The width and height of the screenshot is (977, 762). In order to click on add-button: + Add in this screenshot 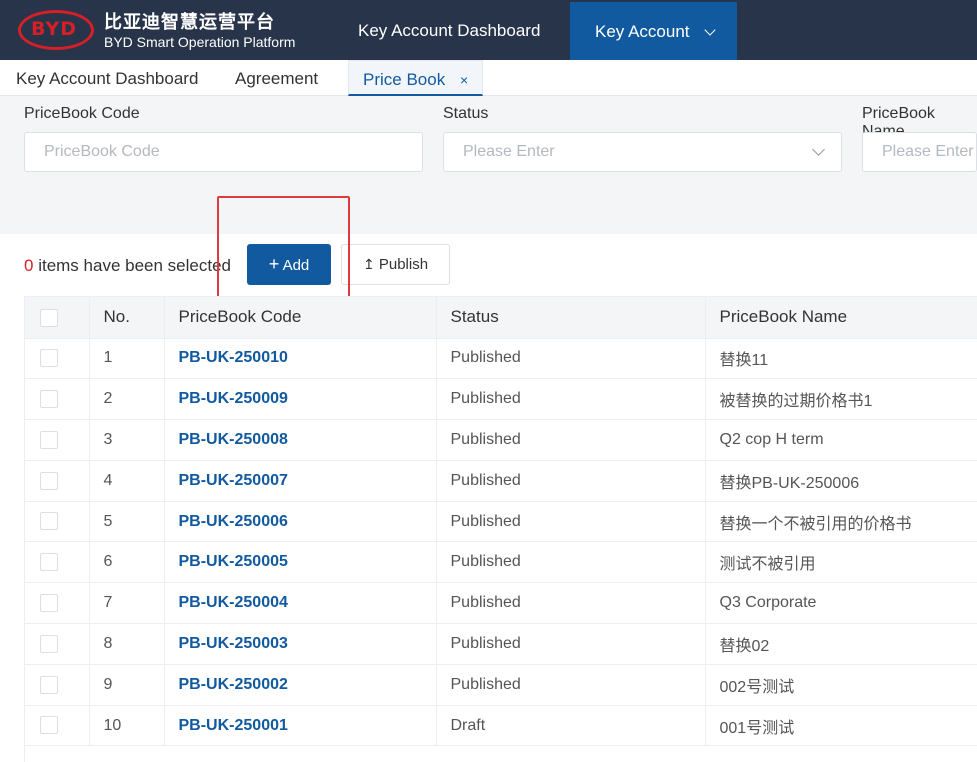, I will do `click(289, 264)`.